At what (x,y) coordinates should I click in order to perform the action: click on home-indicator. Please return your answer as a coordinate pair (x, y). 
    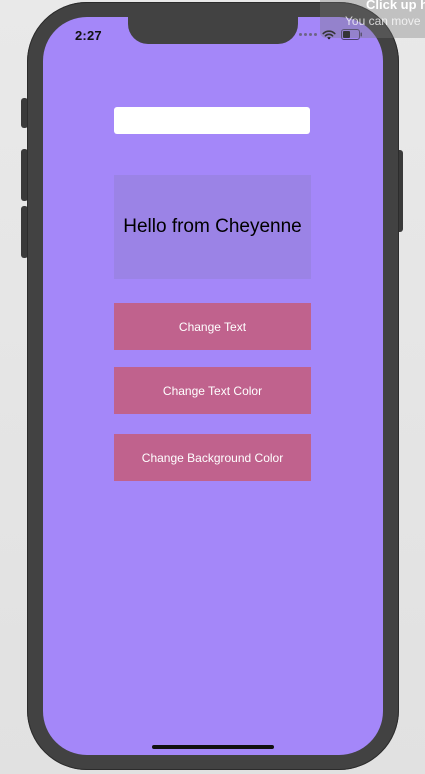
    Looking at the image, I should click on (213, 747).